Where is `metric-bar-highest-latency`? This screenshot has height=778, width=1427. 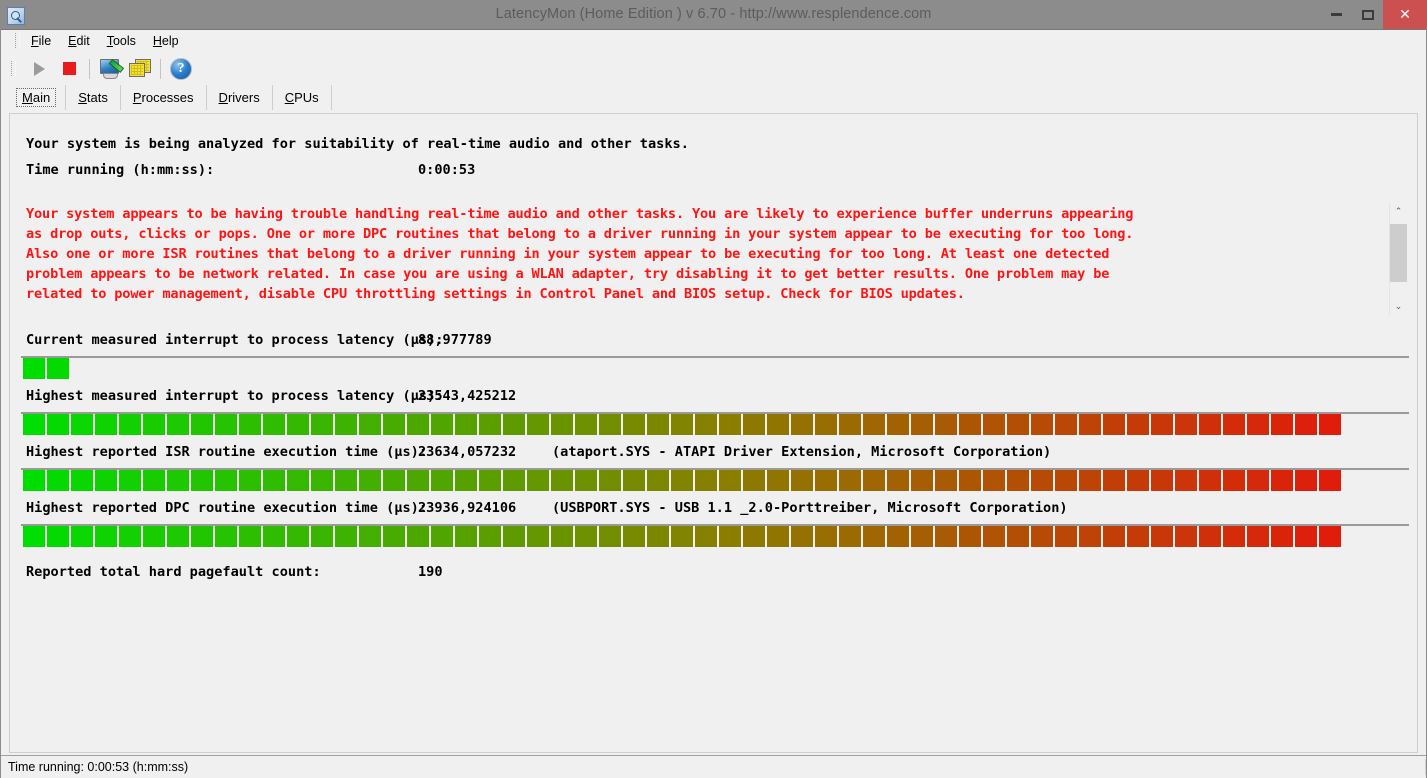
metric-bar-highest-latency is located at coordinates (715, 423).